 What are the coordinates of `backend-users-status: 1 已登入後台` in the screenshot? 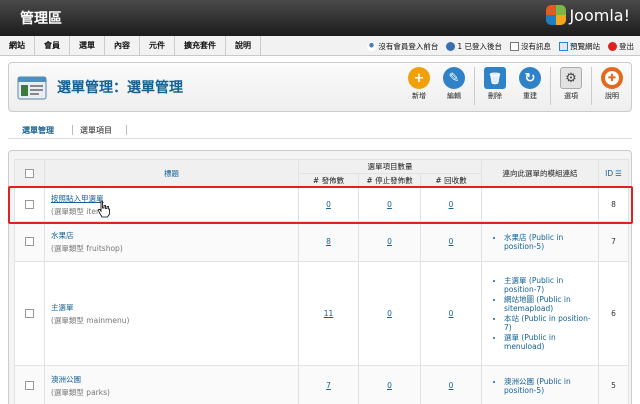 It's located at (474, 46).